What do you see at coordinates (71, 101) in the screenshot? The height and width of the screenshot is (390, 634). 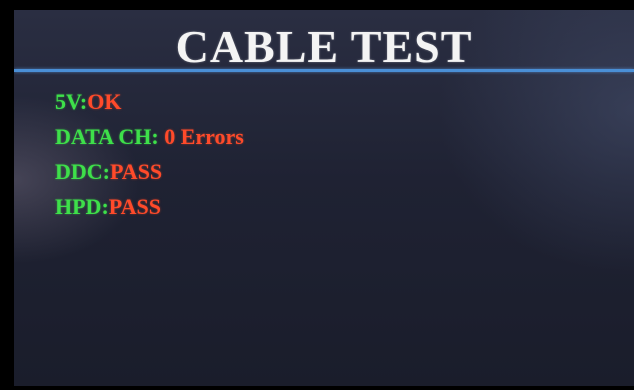 I see `result-5v-label: 5V:` at bounding box center [71, 101].